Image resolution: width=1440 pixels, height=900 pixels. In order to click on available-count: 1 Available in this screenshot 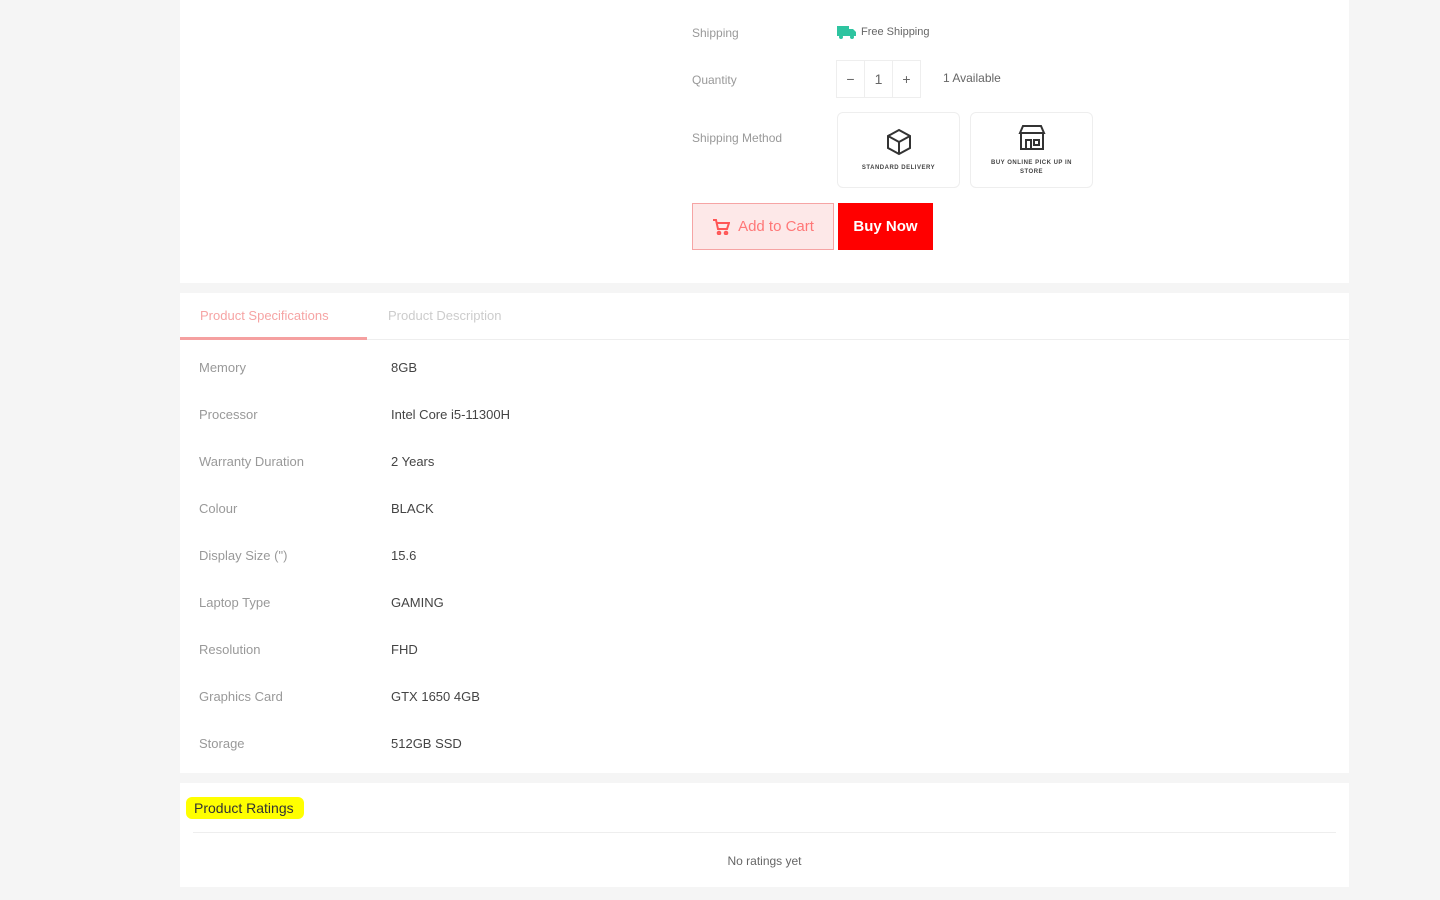, I will do `click(972, 78)`.